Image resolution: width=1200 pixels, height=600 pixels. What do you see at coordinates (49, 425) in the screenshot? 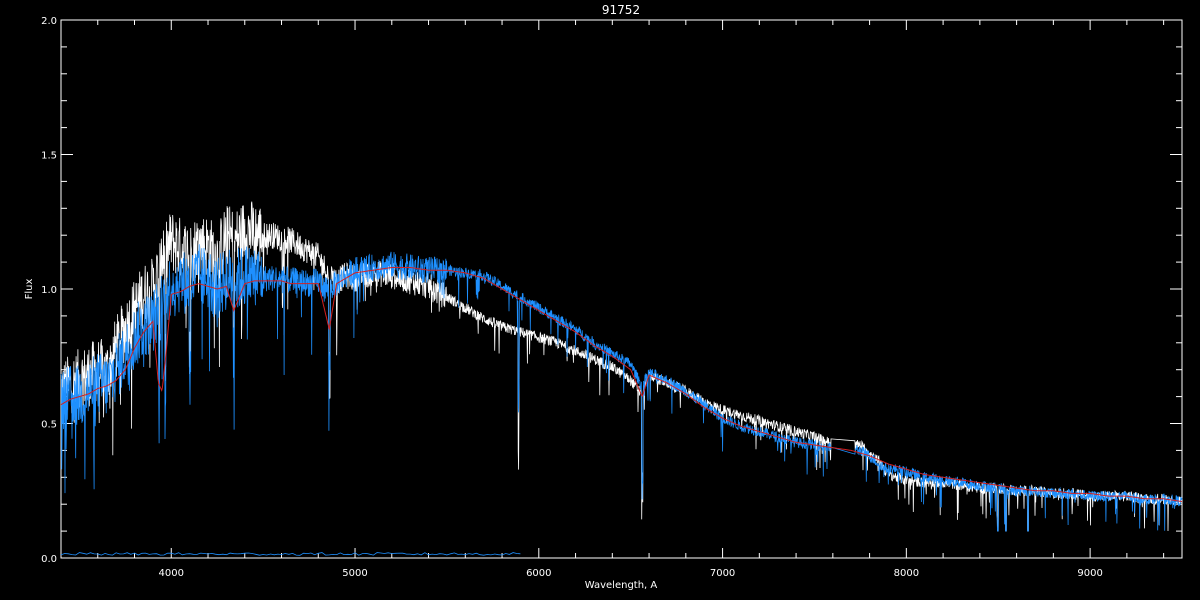
I see `y-tick-label: 0.5` at bounding box center [49, 425].